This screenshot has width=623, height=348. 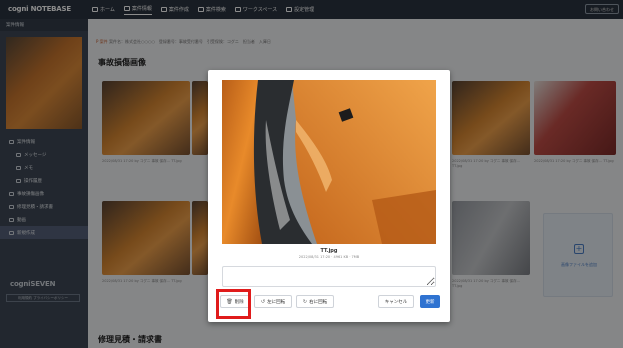 I want to click on rotate-right-label: 右に回転, so click(x=318, y=302).